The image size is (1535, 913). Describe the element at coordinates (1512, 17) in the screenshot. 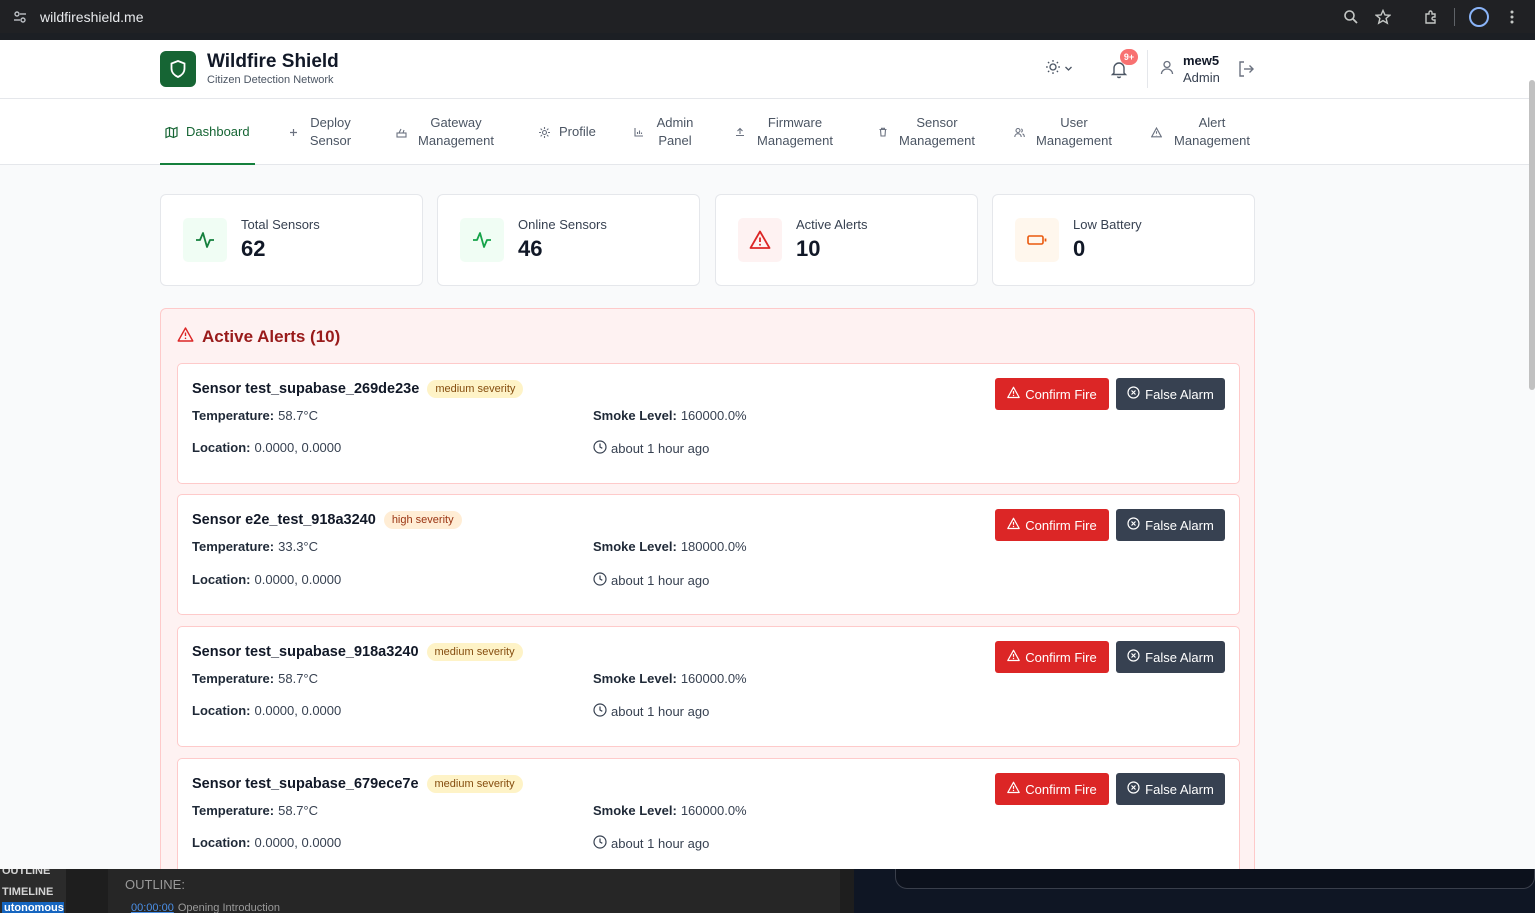

I see `more-menu-icon` at that location.